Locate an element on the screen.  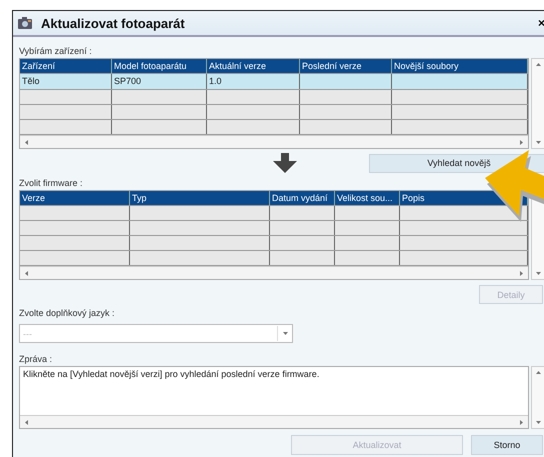
section-label: Zvolit firmware : is located at coordinates (51, 183).